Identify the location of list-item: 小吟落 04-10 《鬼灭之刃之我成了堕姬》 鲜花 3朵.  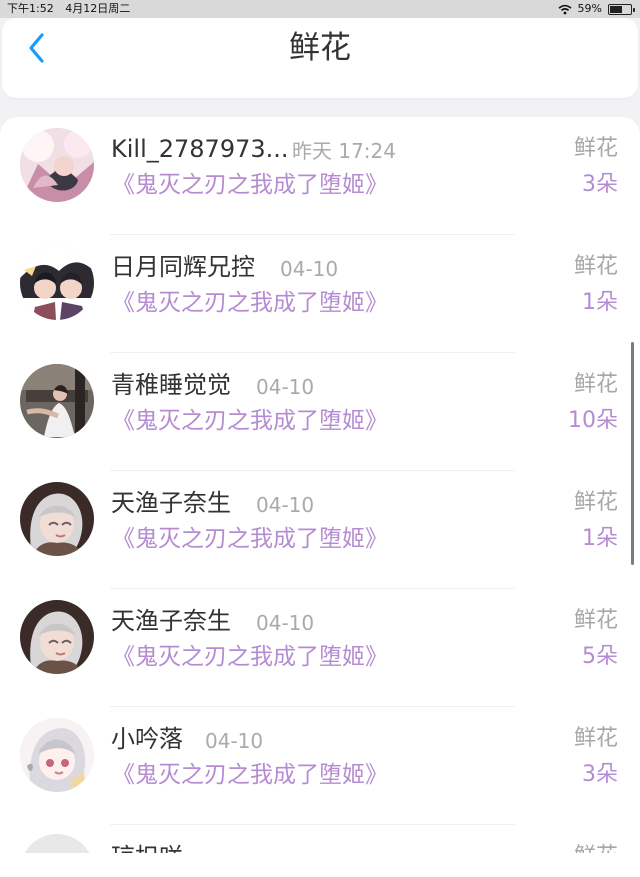
(320, 766).